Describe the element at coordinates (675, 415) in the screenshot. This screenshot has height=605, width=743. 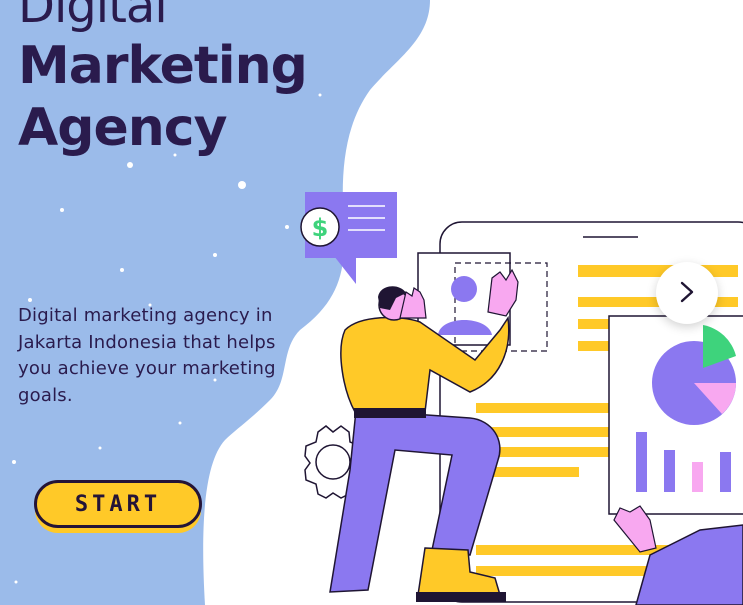
I see `chart-card` at that location.